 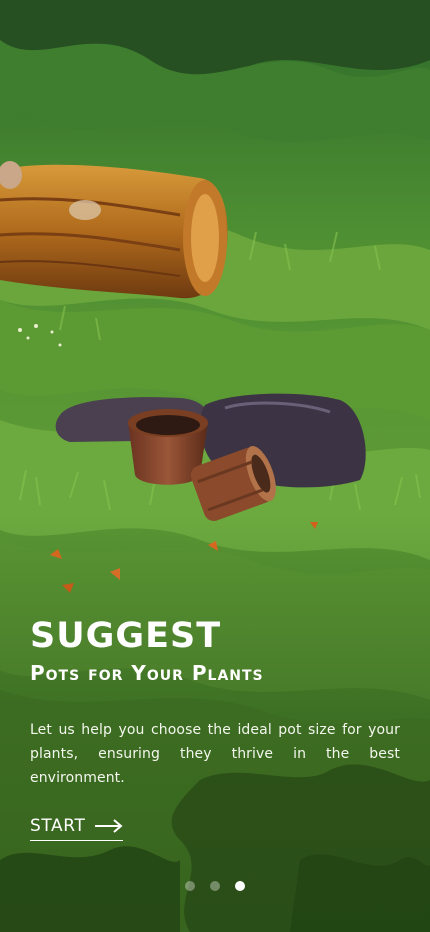 What do you see at coordinates (109, 826) in the screenshot?
I see `arrow-right-icon` at bounding box center [109, 826].